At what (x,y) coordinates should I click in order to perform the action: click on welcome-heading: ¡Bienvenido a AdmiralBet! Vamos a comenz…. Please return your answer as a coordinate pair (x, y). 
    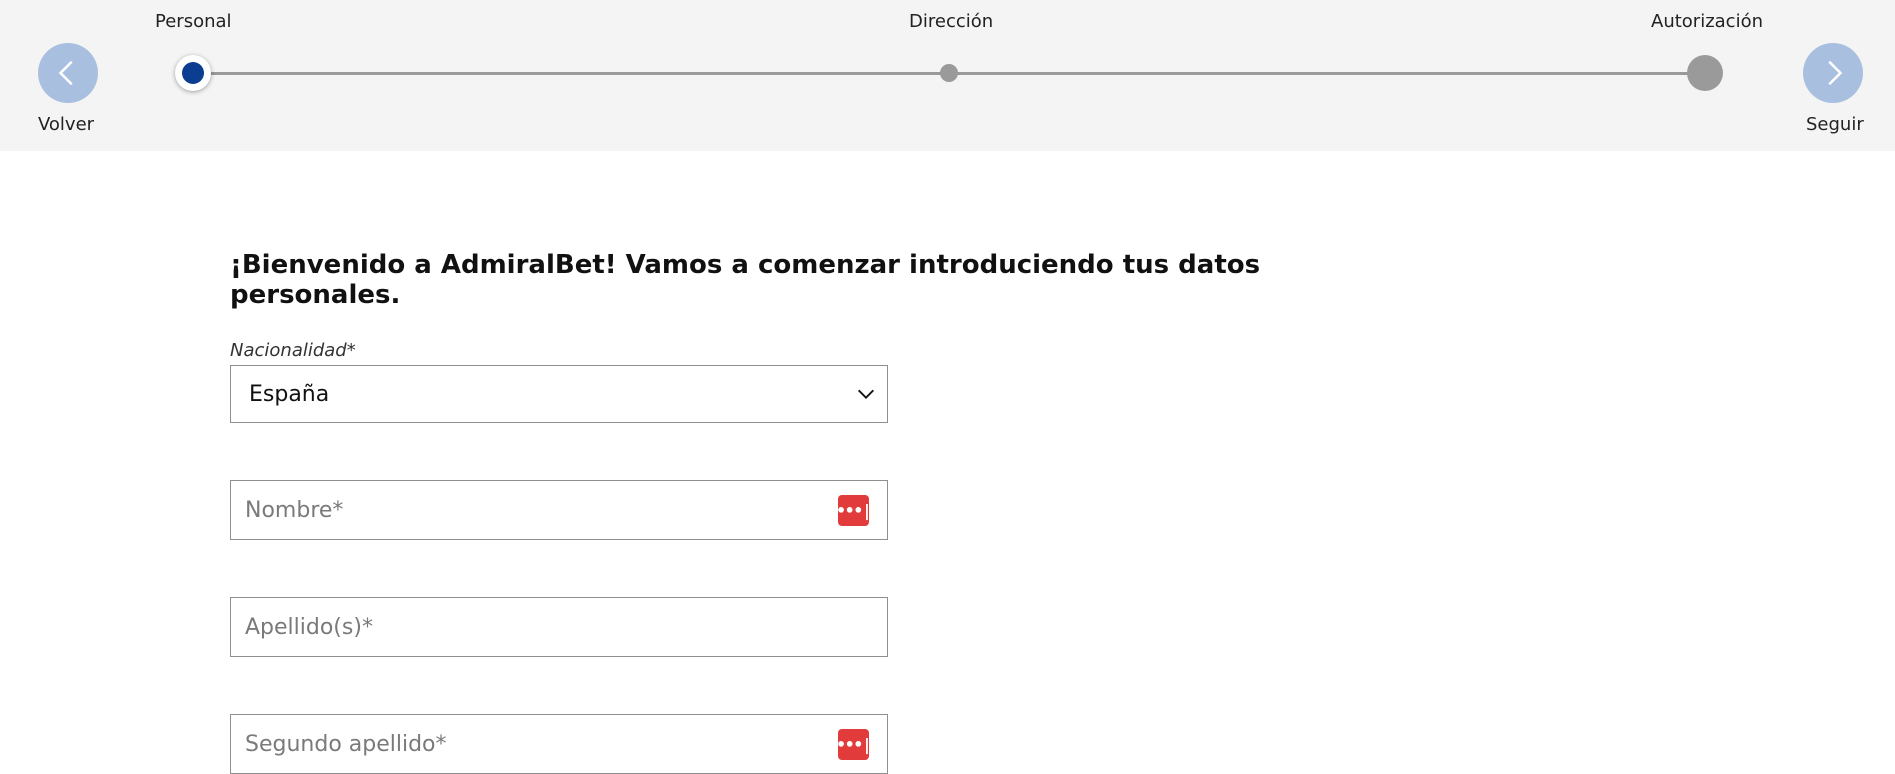
    Looking at the image, I should click on (745, 280).